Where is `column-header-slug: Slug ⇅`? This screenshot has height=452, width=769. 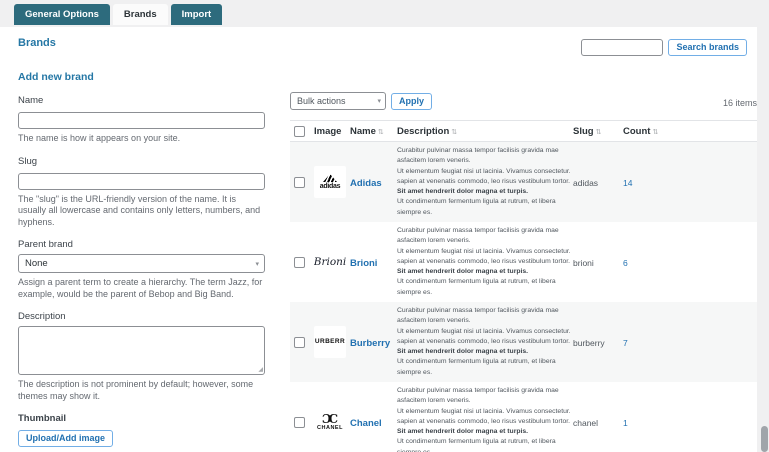
column-header-slug: Slug ⇅ is located at coordinates (598, 131).